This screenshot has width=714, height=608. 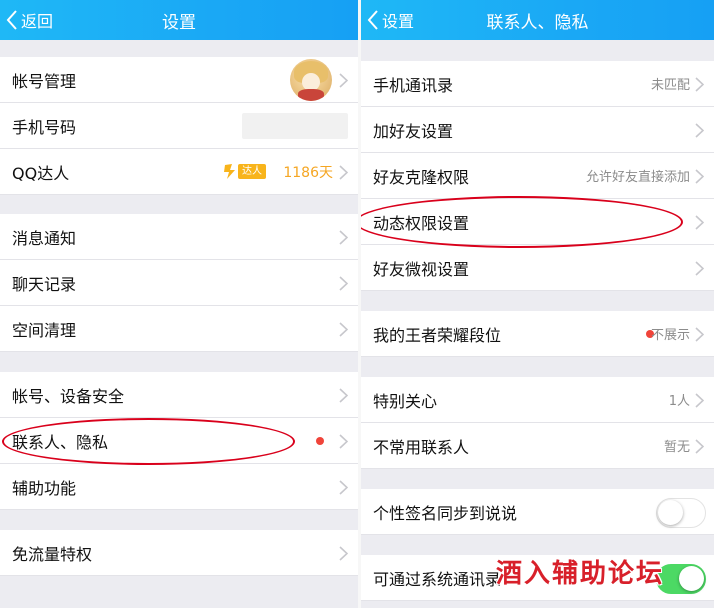 What do you see at coordinates (676, 447) in the screenshot?
I see `row-value: 暂无` at bounding box center [676, 447].